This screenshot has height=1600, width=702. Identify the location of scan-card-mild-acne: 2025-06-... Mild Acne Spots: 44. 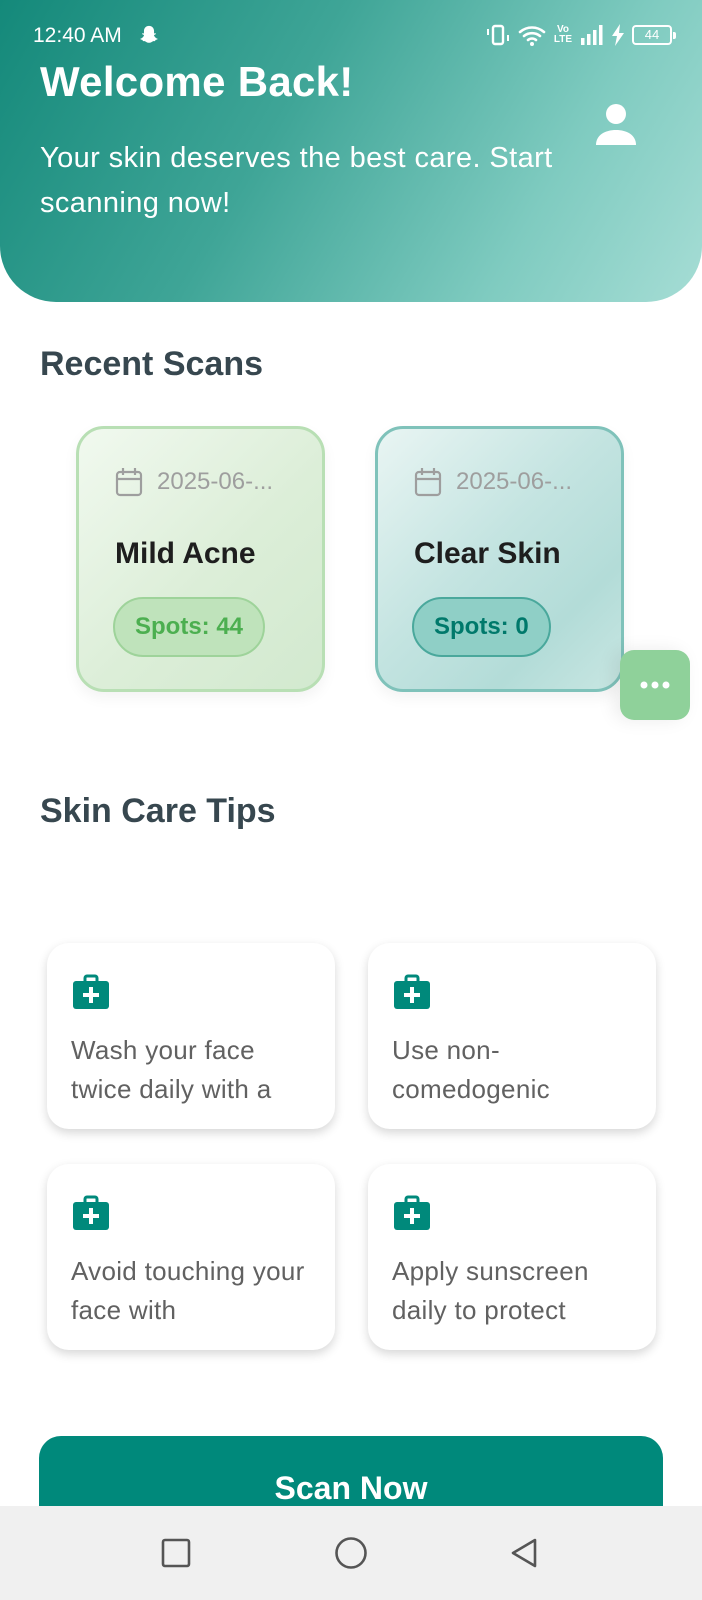
(200, 559).